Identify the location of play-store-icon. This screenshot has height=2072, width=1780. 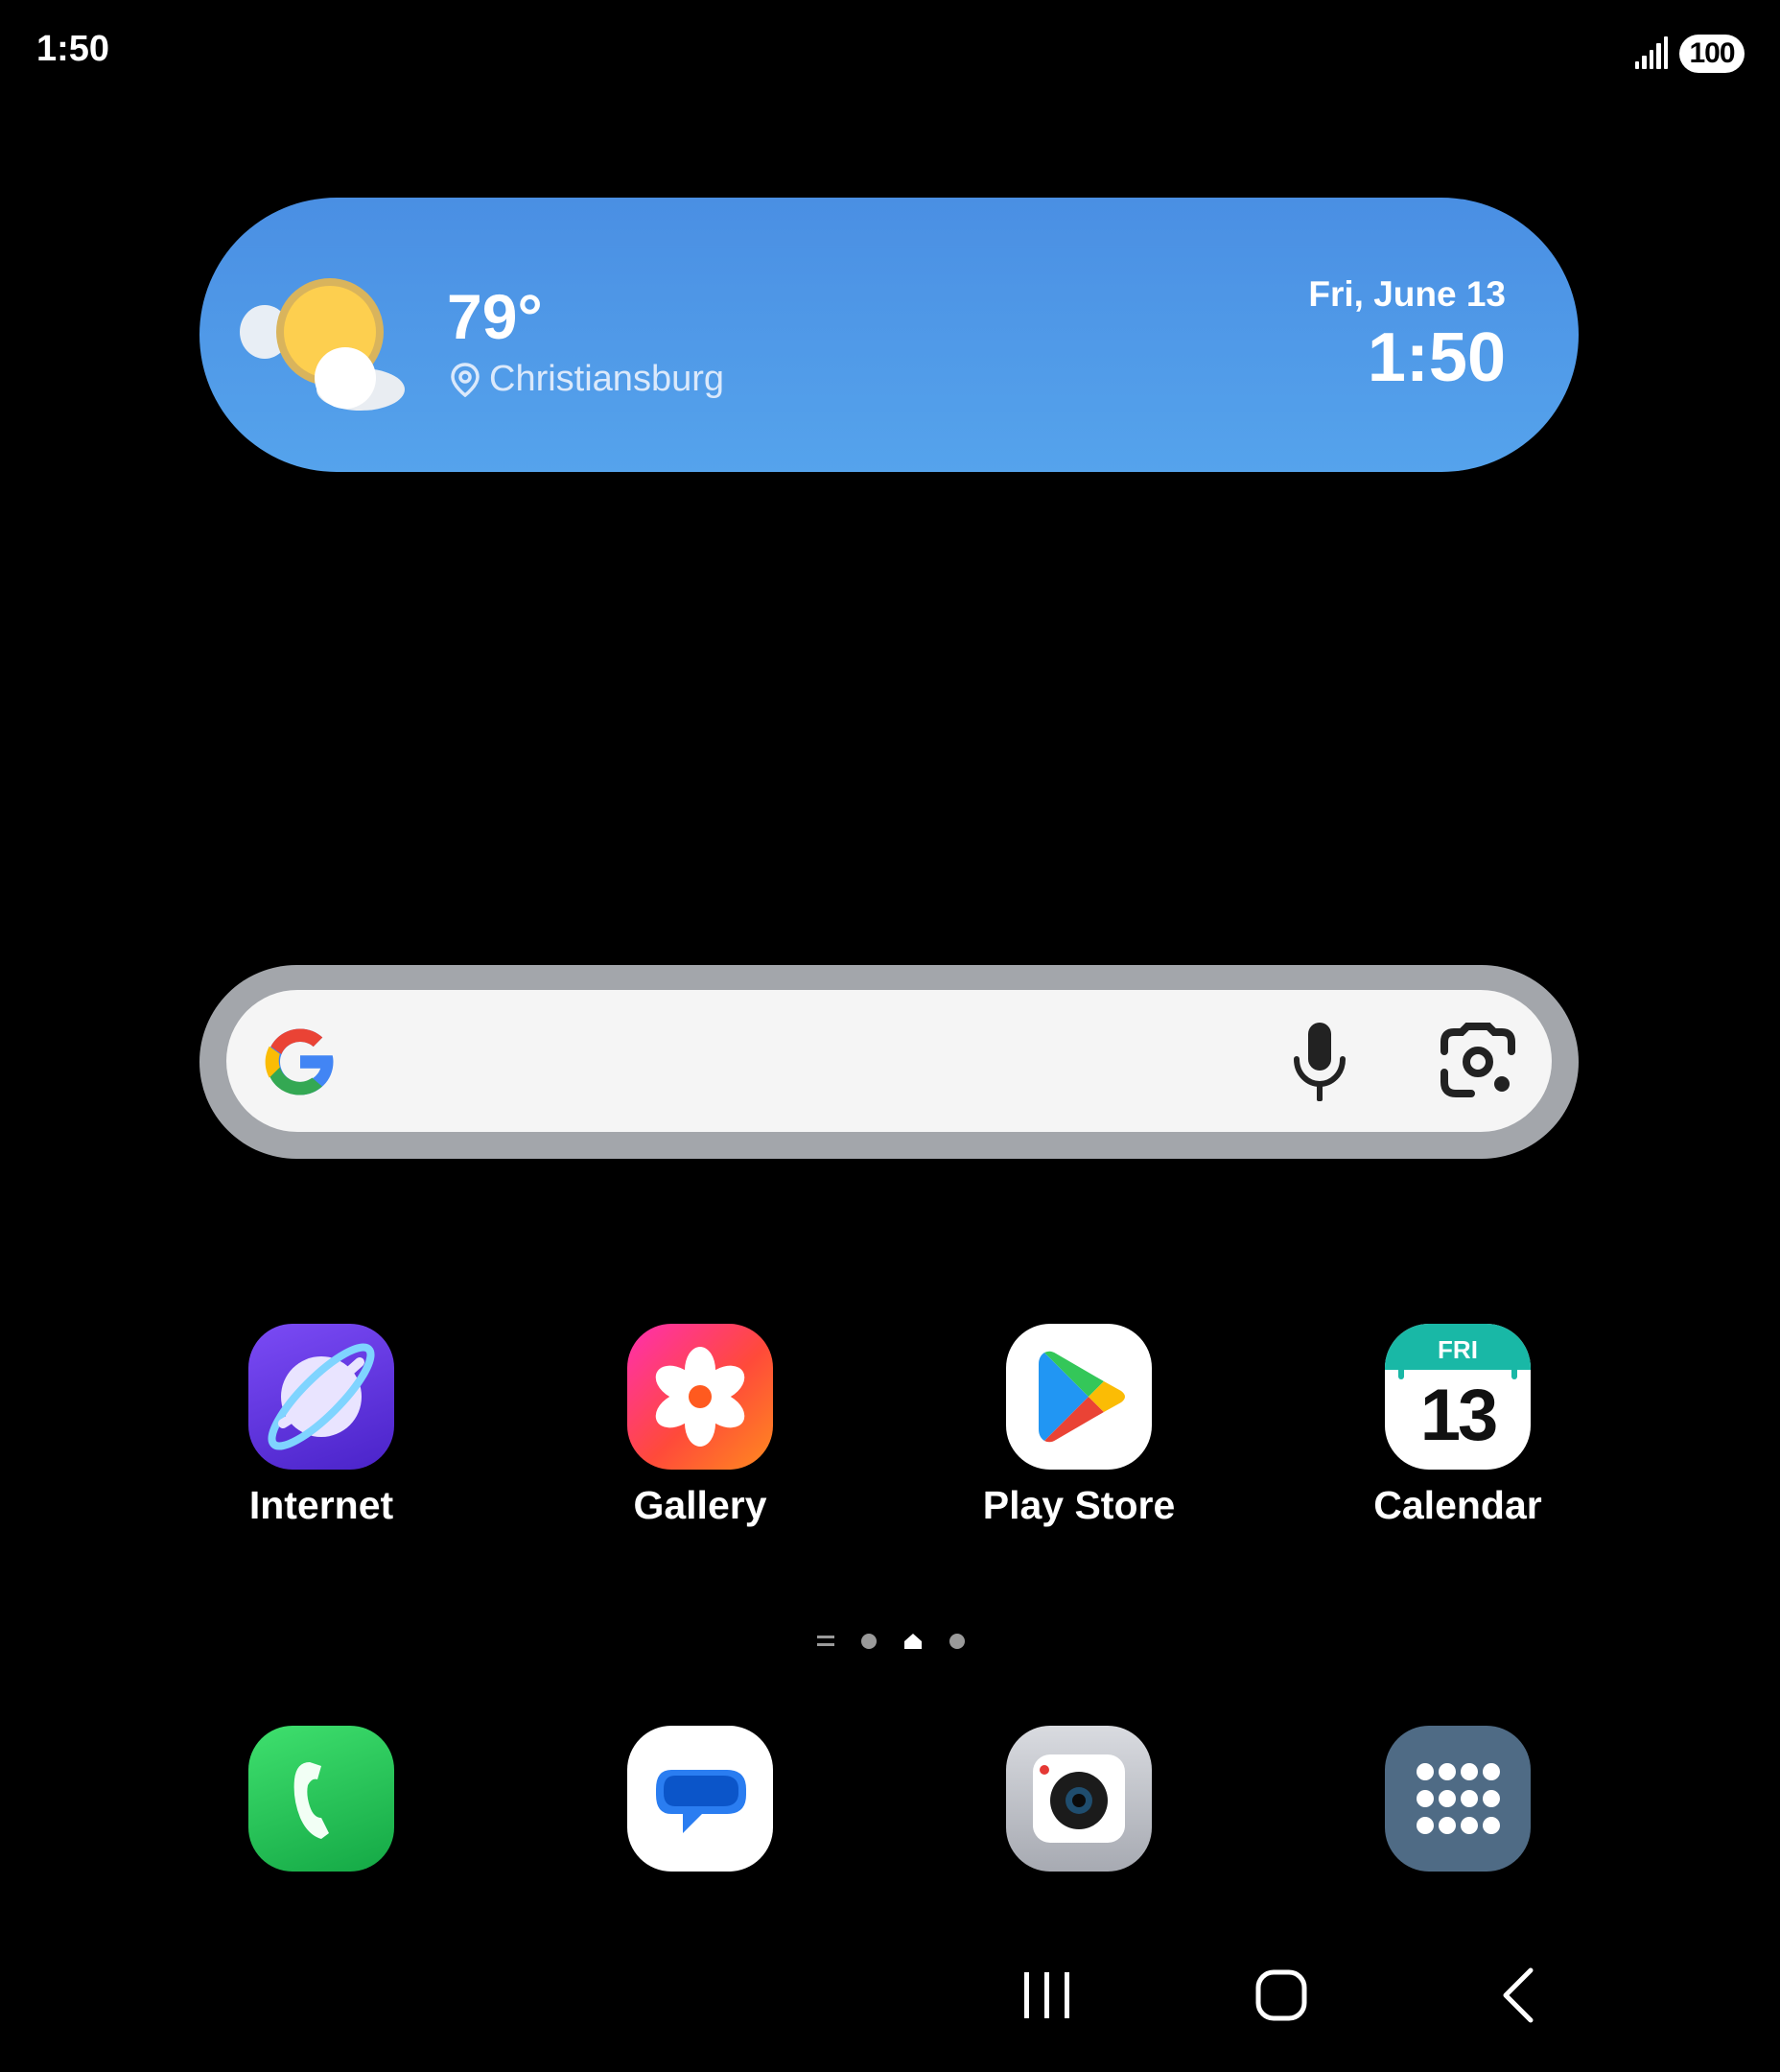
(1079, 1397).